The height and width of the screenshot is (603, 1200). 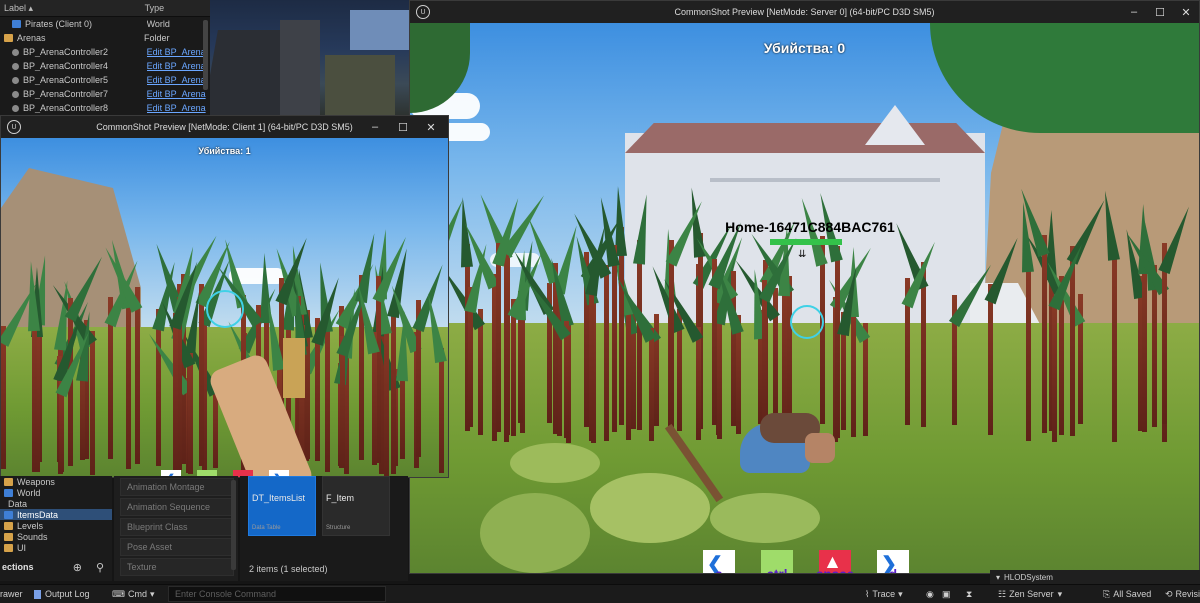 I want to click on add-icon: ⊕, so click(x=77, y=567).